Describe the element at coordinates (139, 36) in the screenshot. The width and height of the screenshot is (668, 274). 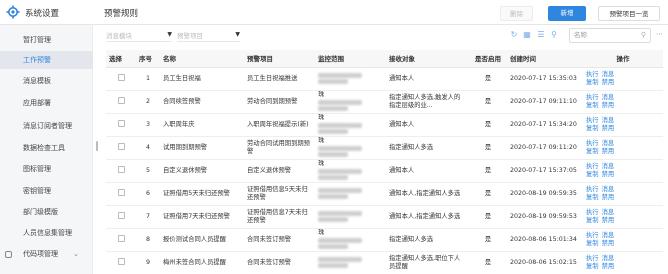
I see `module-select: 消息模块 ▼` at that location.